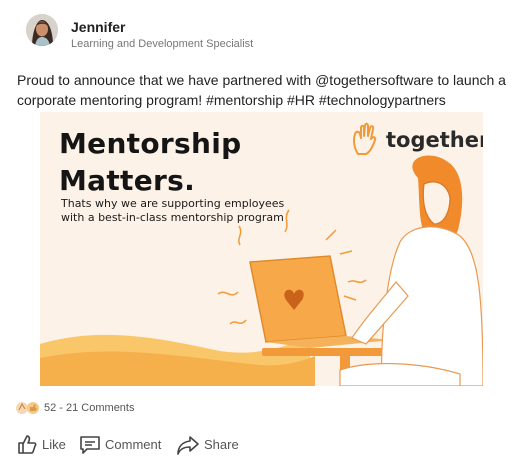 This screenshot has width=524, height=464. What do you see at coordinates (172, 217) in the screenshot?
I see `banner-subtitle-line-2: with a best-in-class mentorship program` at bounding box center [172, 217].